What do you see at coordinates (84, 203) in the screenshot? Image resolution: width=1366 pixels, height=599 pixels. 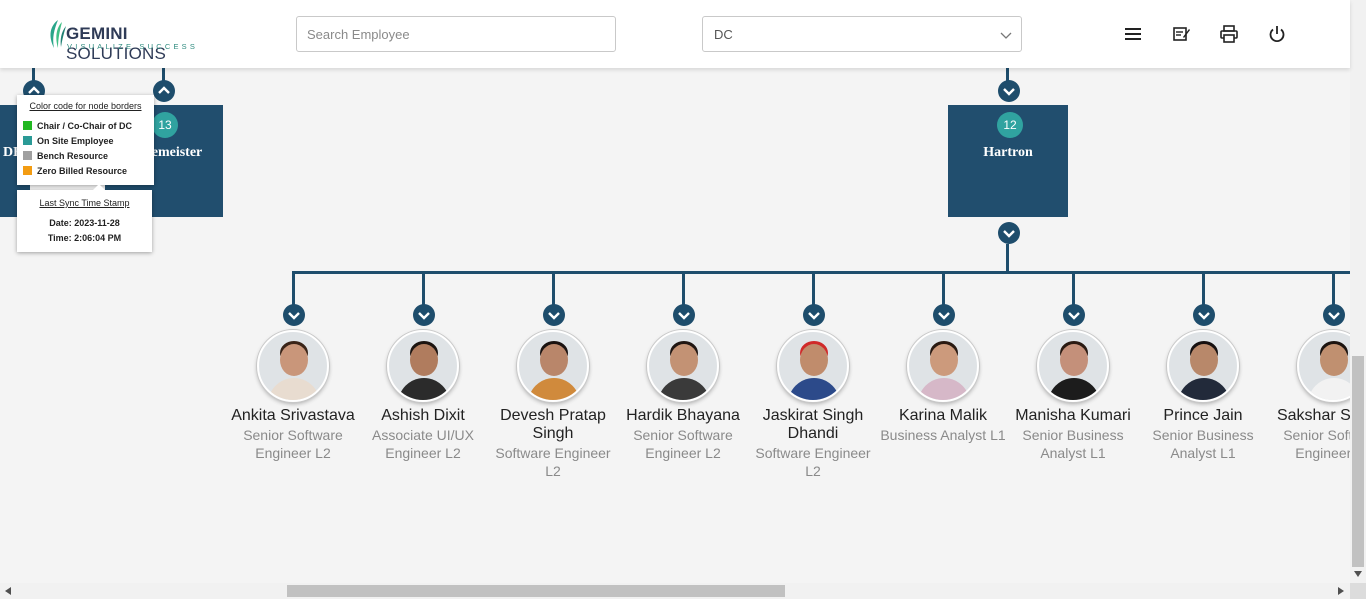 I see `sync-title: Last Sync Time Stamp` at bounding box center [84, 203].